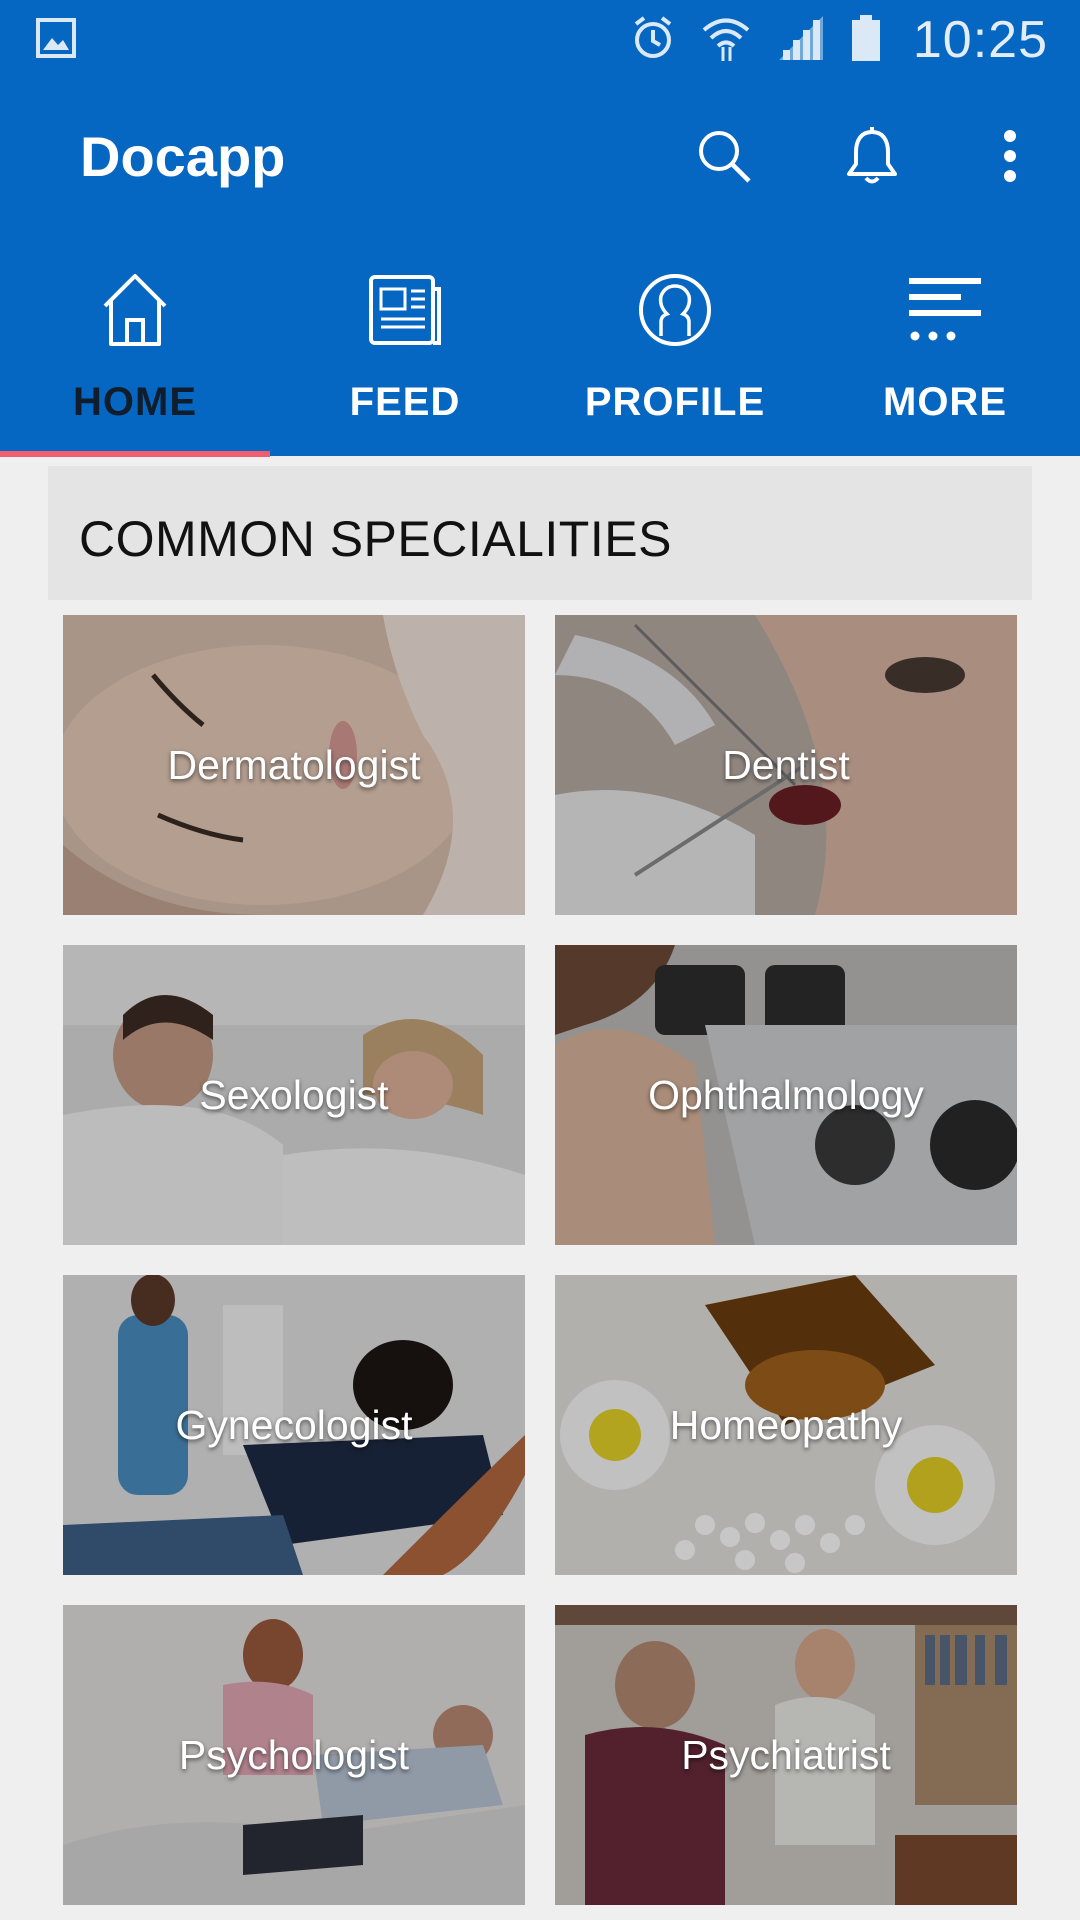  I want to click on tab-bar: HOME FEED PROFILE MORE, so click(540, 356).